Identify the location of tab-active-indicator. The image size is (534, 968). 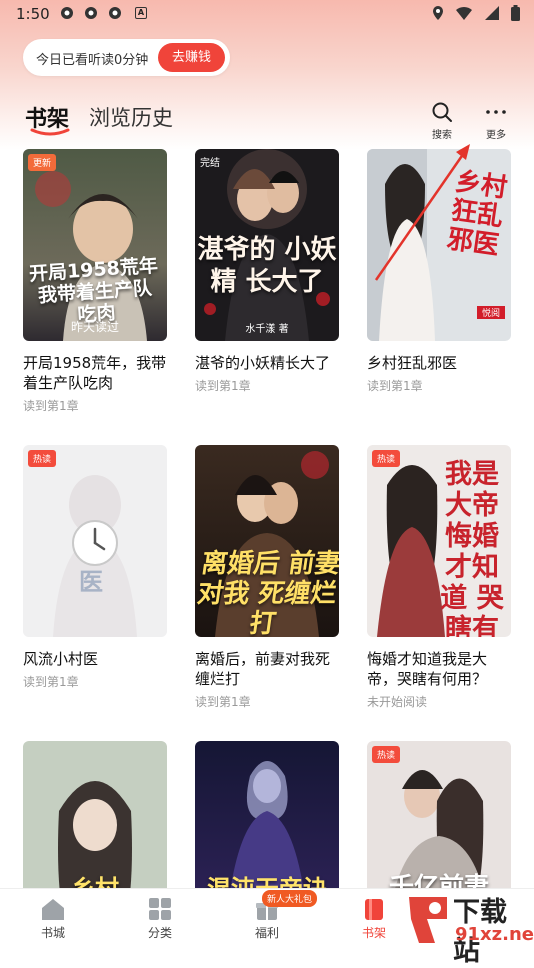
(50, 132).